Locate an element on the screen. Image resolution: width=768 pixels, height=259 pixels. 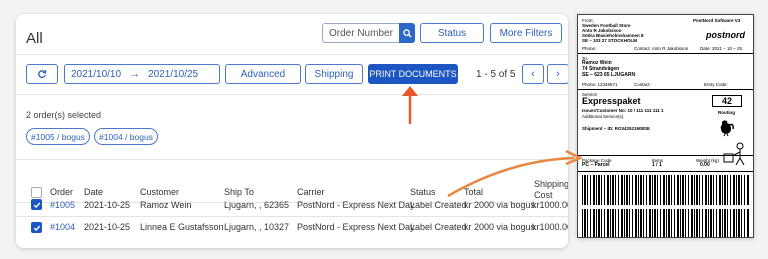
order-number-search-input: Order Number is located at coordinates (365, 33).